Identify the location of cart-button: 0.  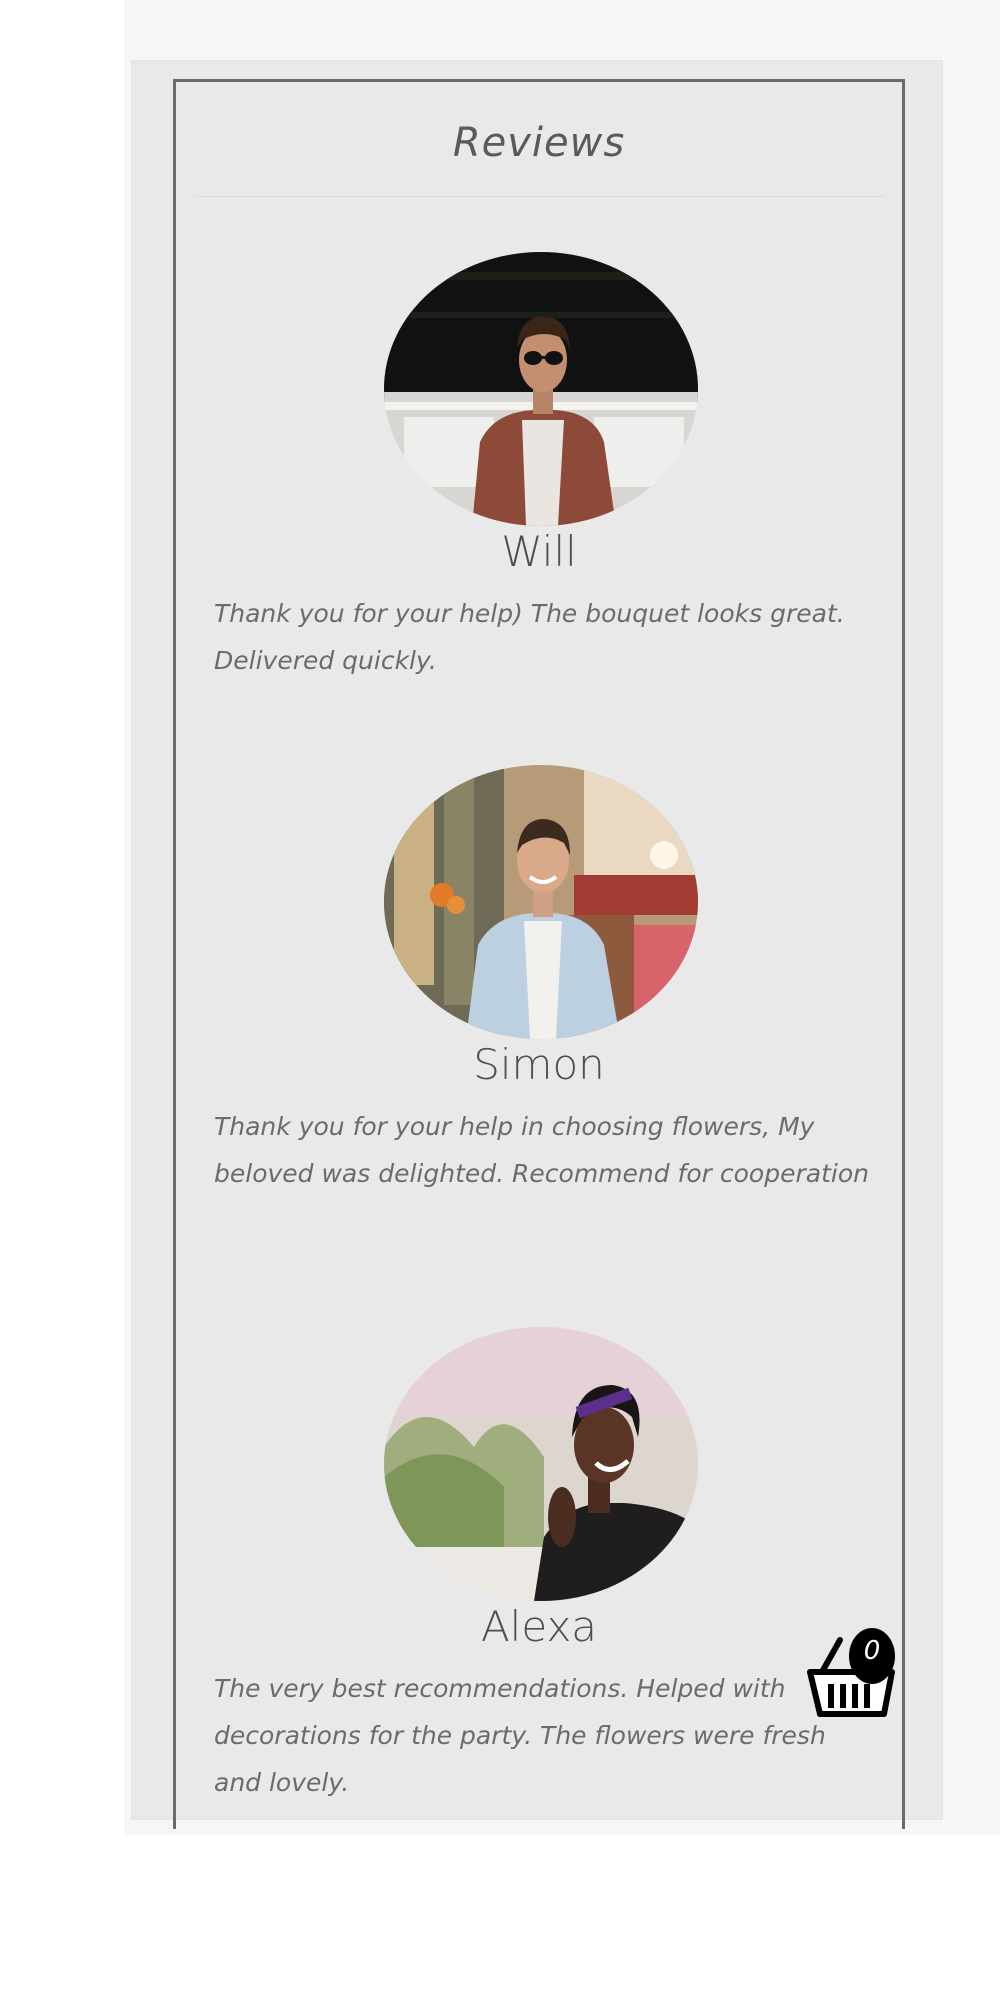
(851, 1672).